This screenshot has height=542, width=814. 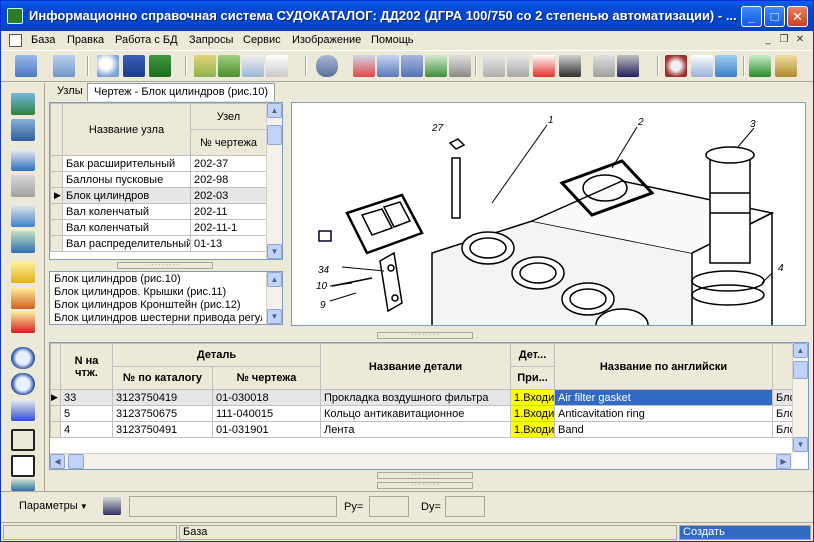 I want to click on table-row: Вал коленчатый 202-11, so click(x=158, y=211).